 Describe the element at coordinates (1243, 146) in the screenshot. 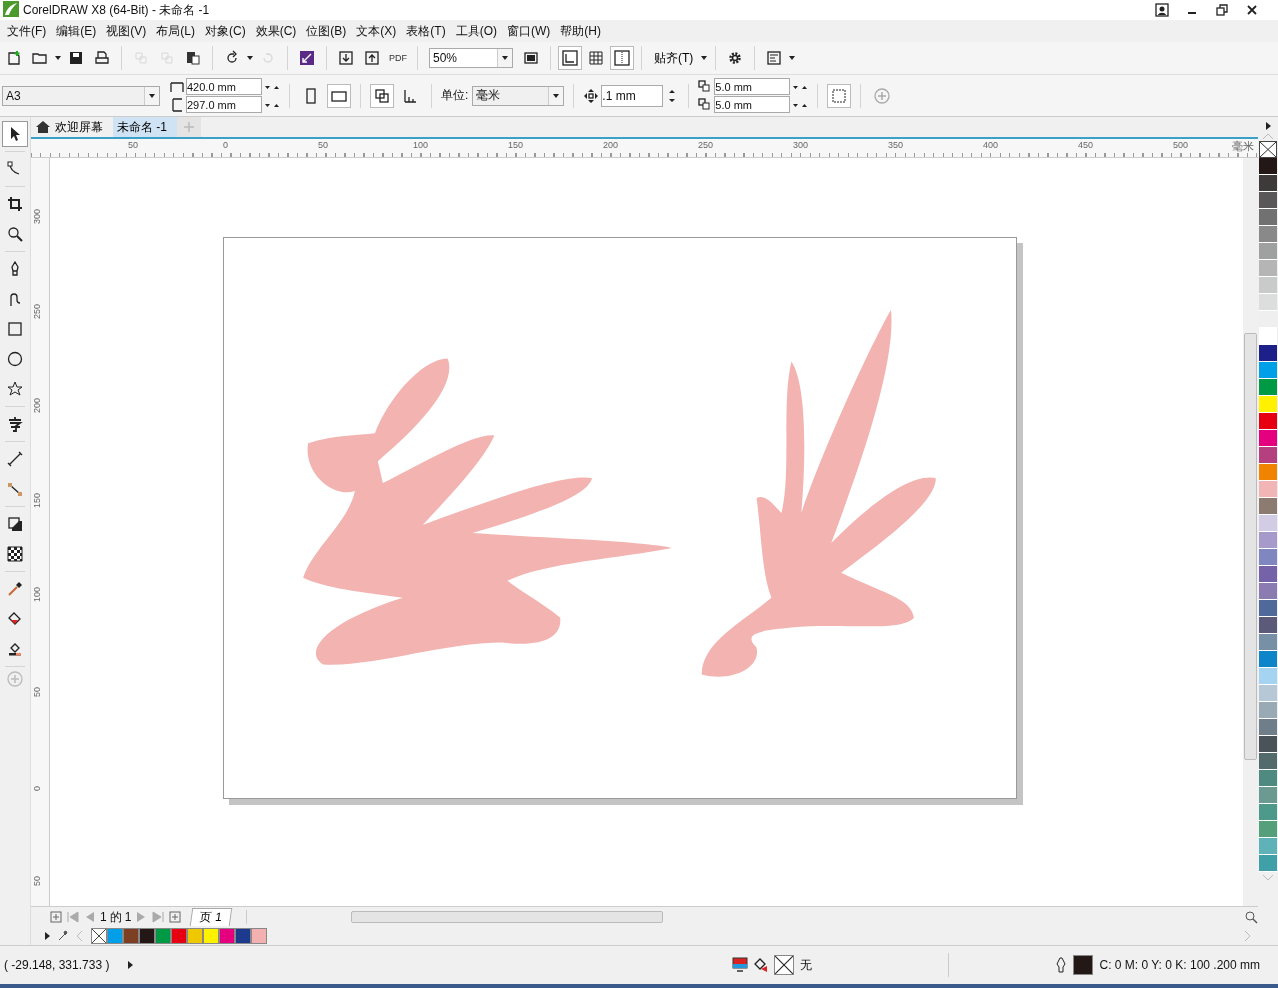

I see `ruler-unit: 毫米` at that location.